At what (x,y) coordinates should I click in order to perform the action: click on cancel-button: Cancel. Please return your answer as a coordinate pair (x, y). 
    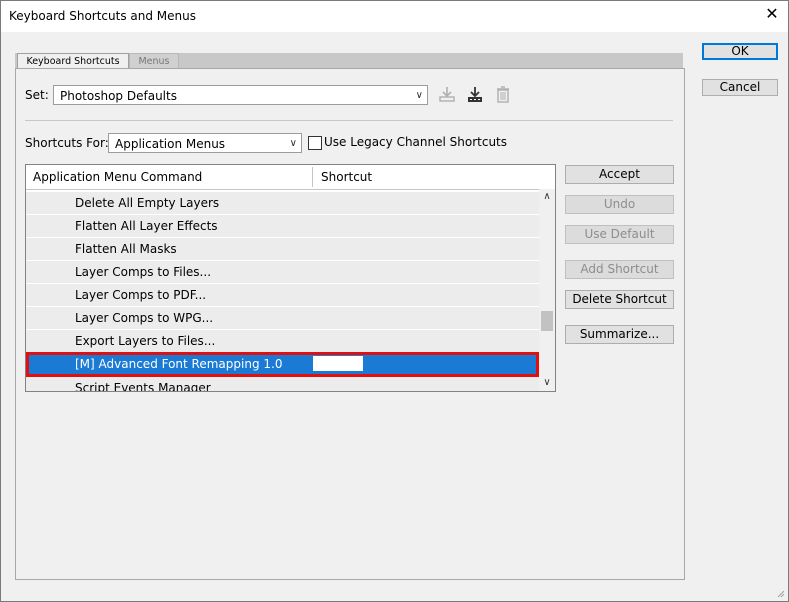
    Looking at the image, I should click on (740, 87).